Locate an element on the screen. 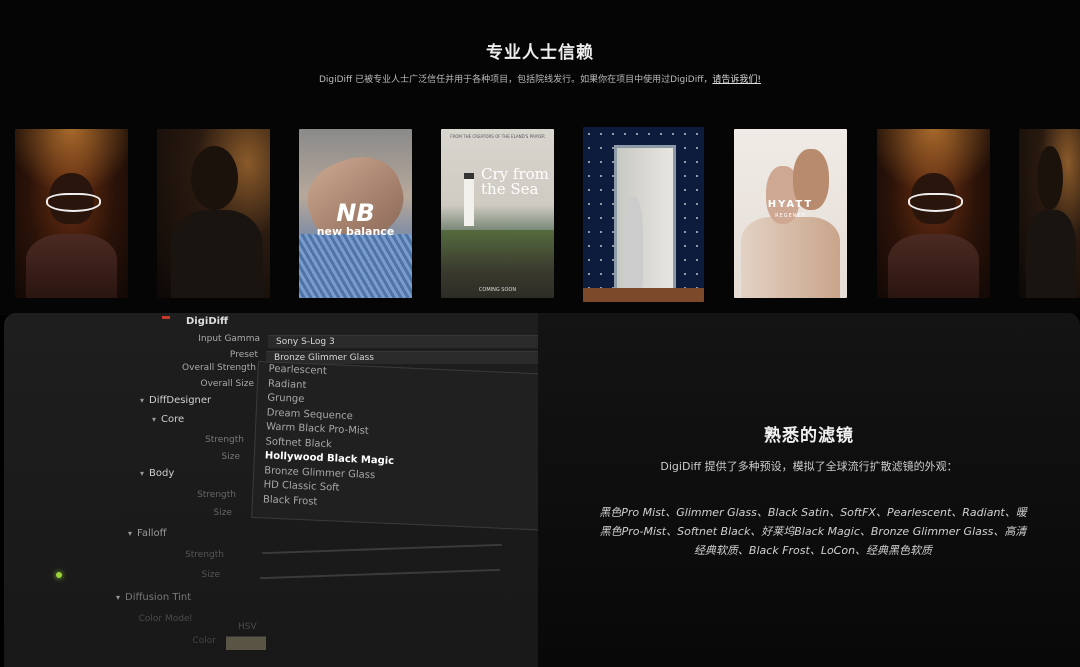  hyatt-logo: HYATT is located at coordinates (790, 204).